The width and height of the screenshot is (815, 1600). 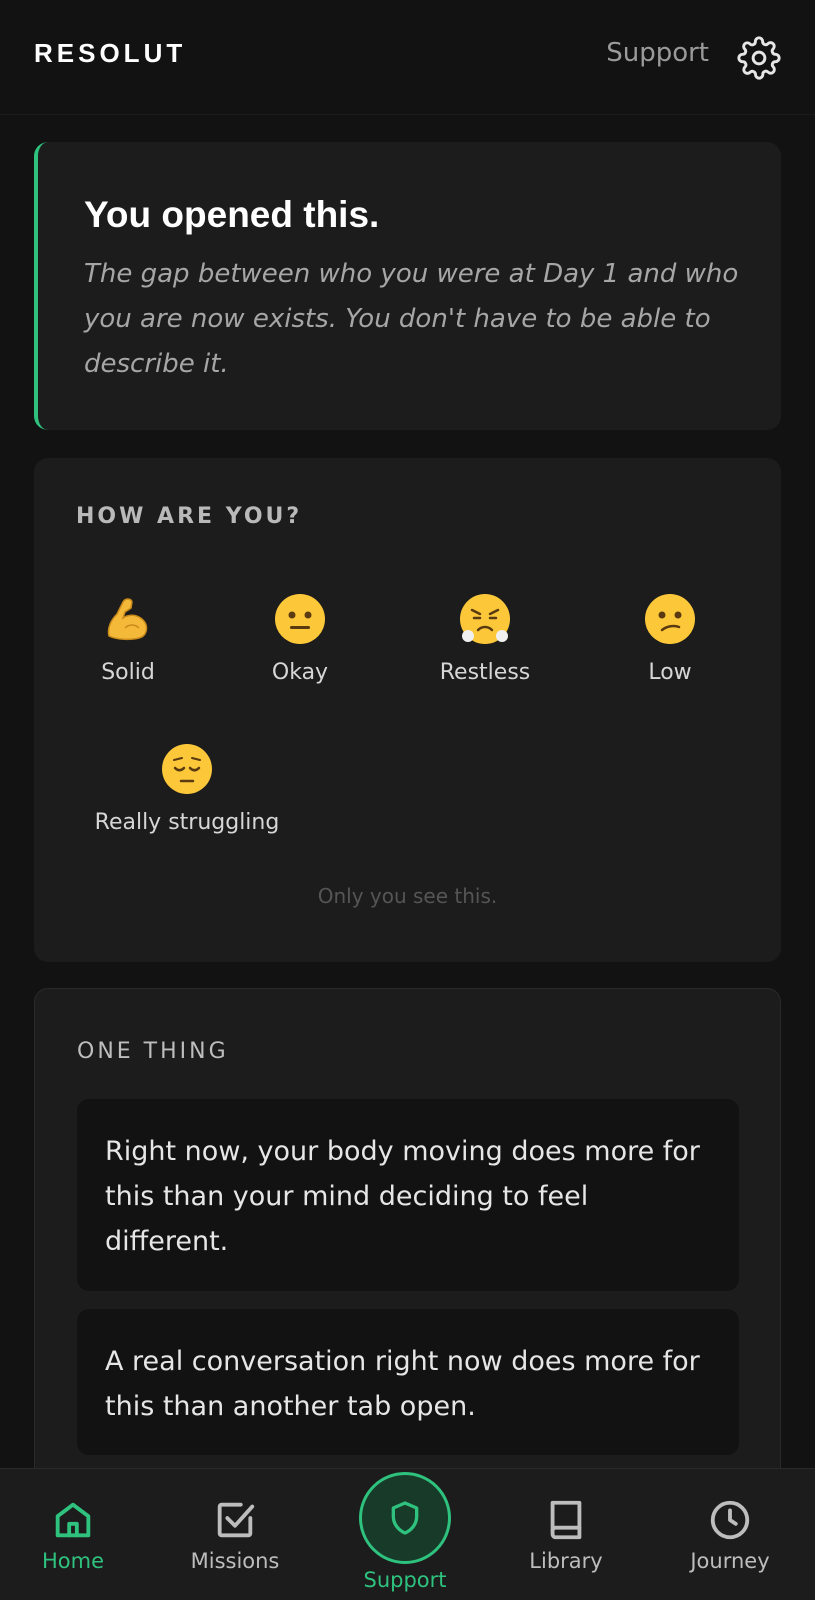 I want to click on mood-label-okay: Okay, so click(x=300, y=672).